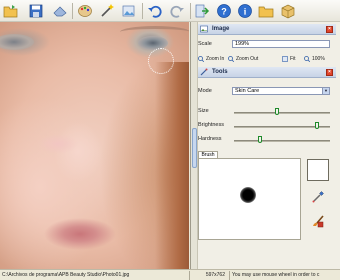  What do you see at coordinates (318, 59) in the screenshot?
I see `actual-size-label: 100%` at bounding box center [318, 59].